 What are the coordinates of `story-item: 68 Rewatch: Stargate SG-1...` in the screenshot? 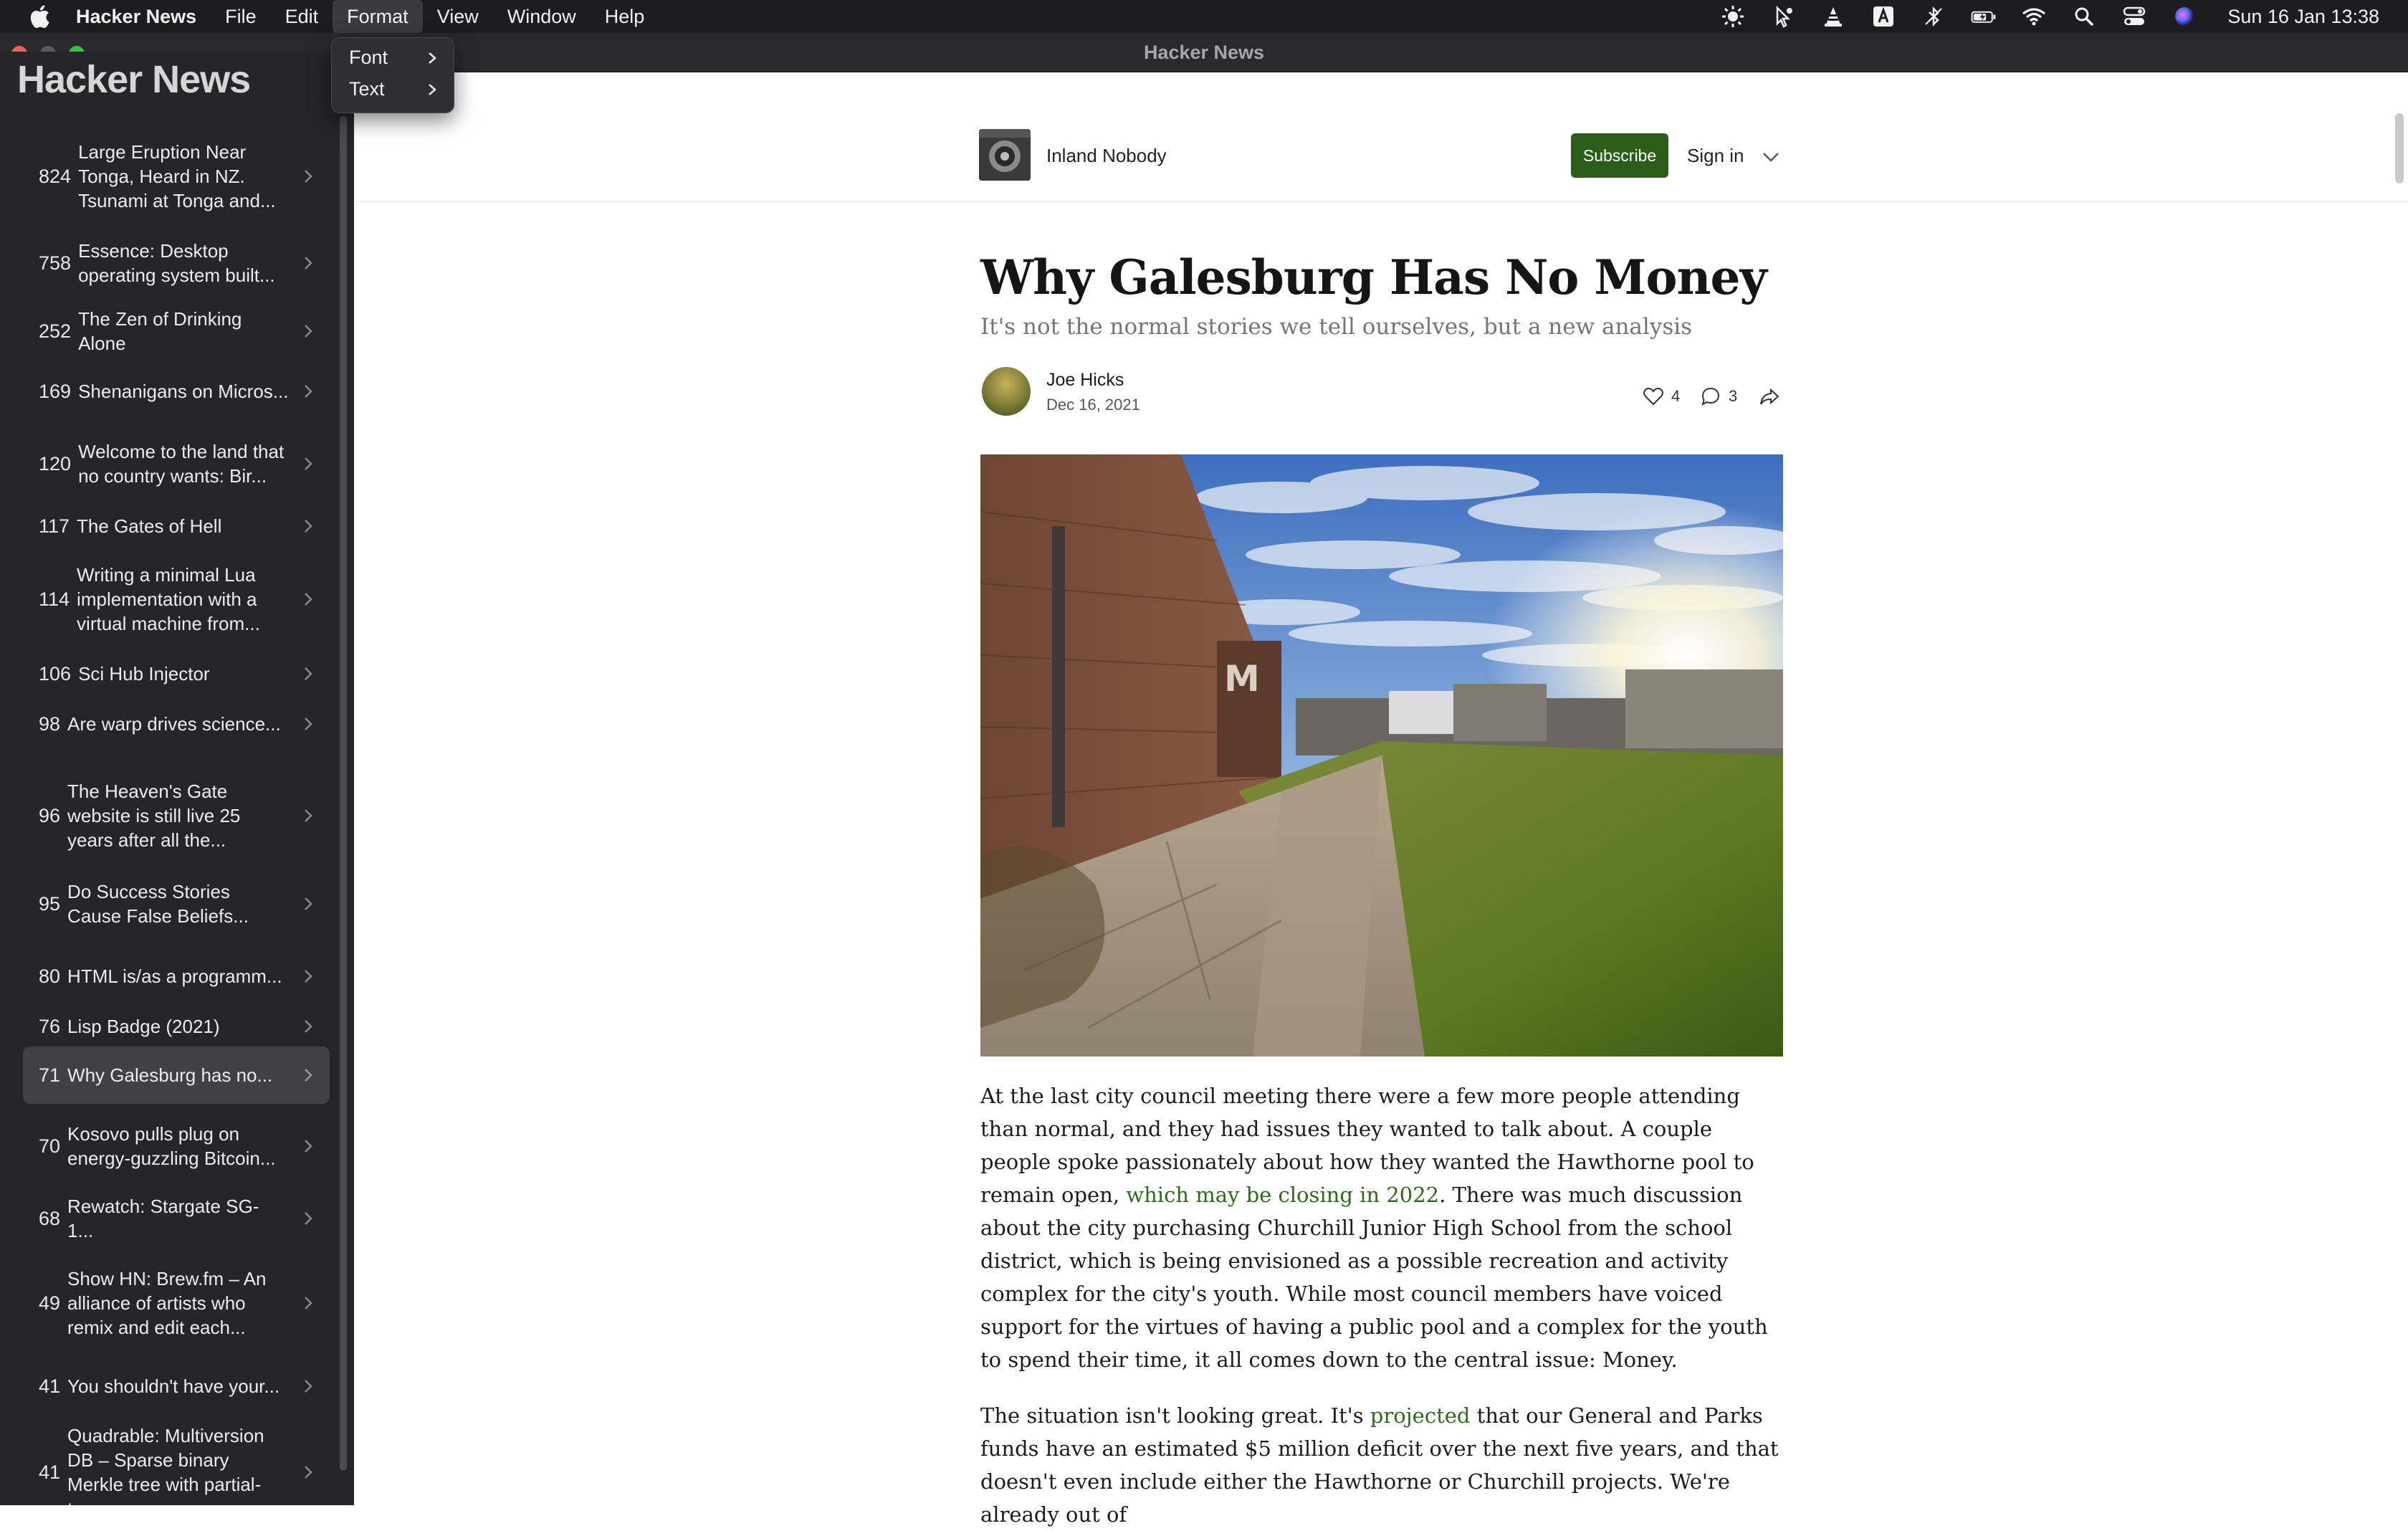 It's located at (176, 1218).